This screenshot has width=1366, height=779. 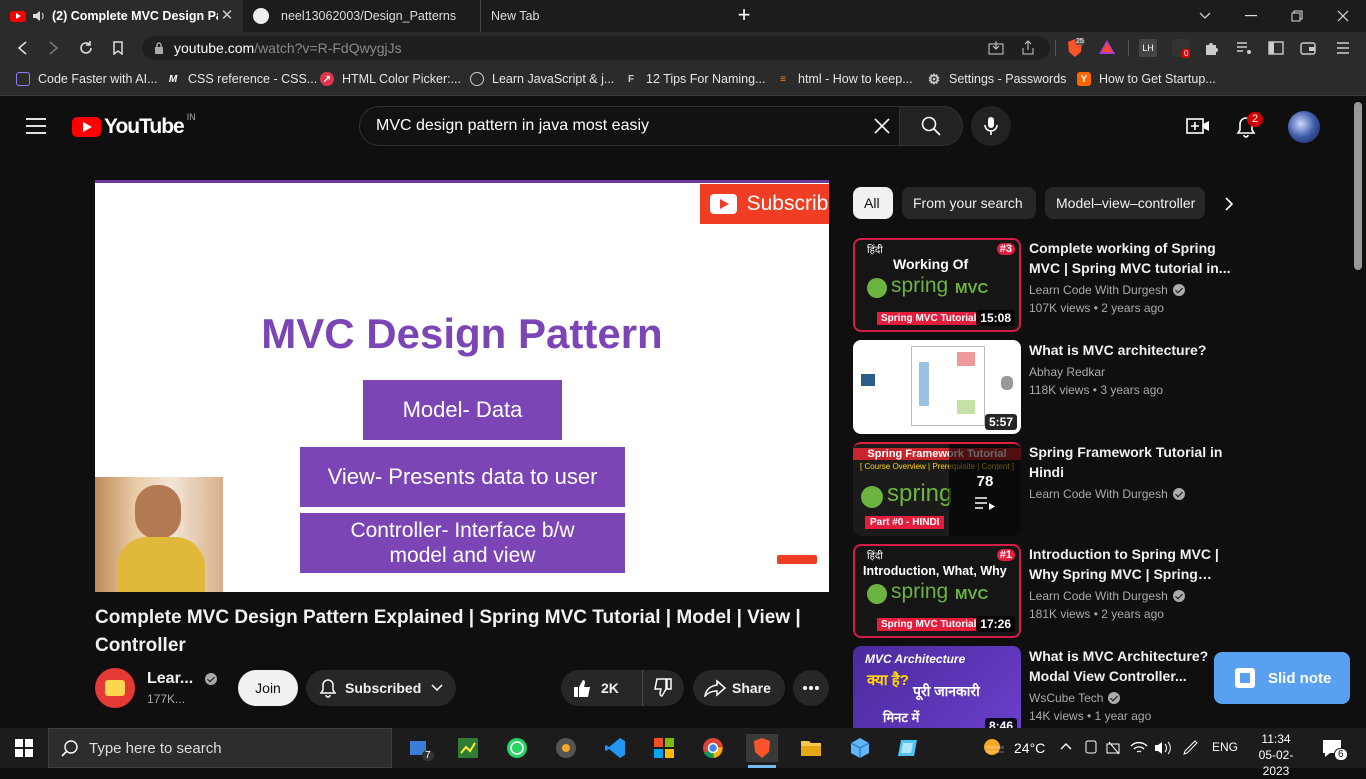 What do you see at coordinates (1205, 16) in the screenshot?
I see `tab-search-chevron-icon` at bounding box center [1205, 16].